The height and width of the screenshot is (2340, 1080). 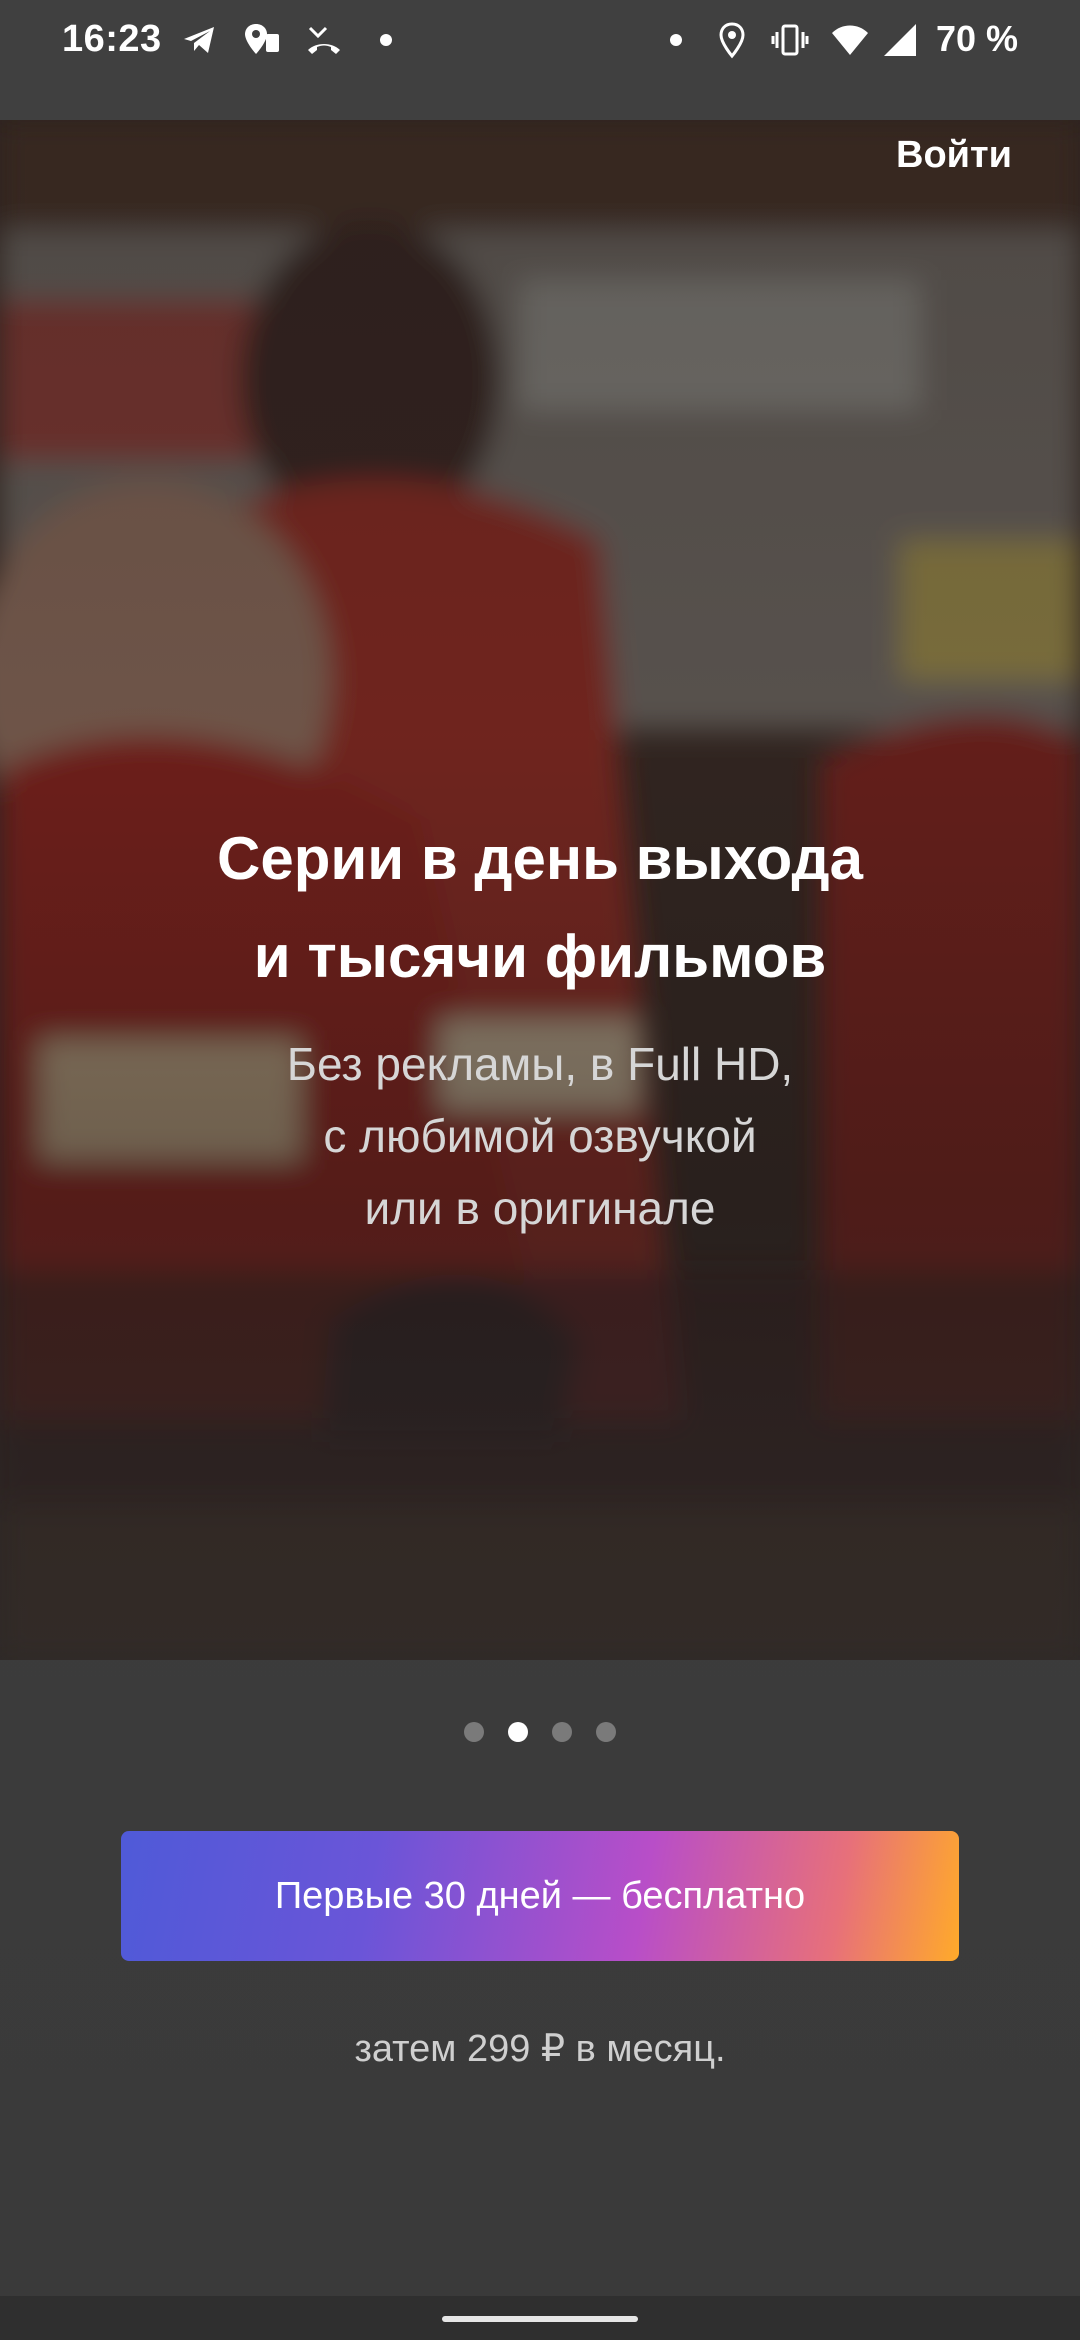 I want to click on headline-line-1: Серии в день выхода, so click(x=540, y=858).